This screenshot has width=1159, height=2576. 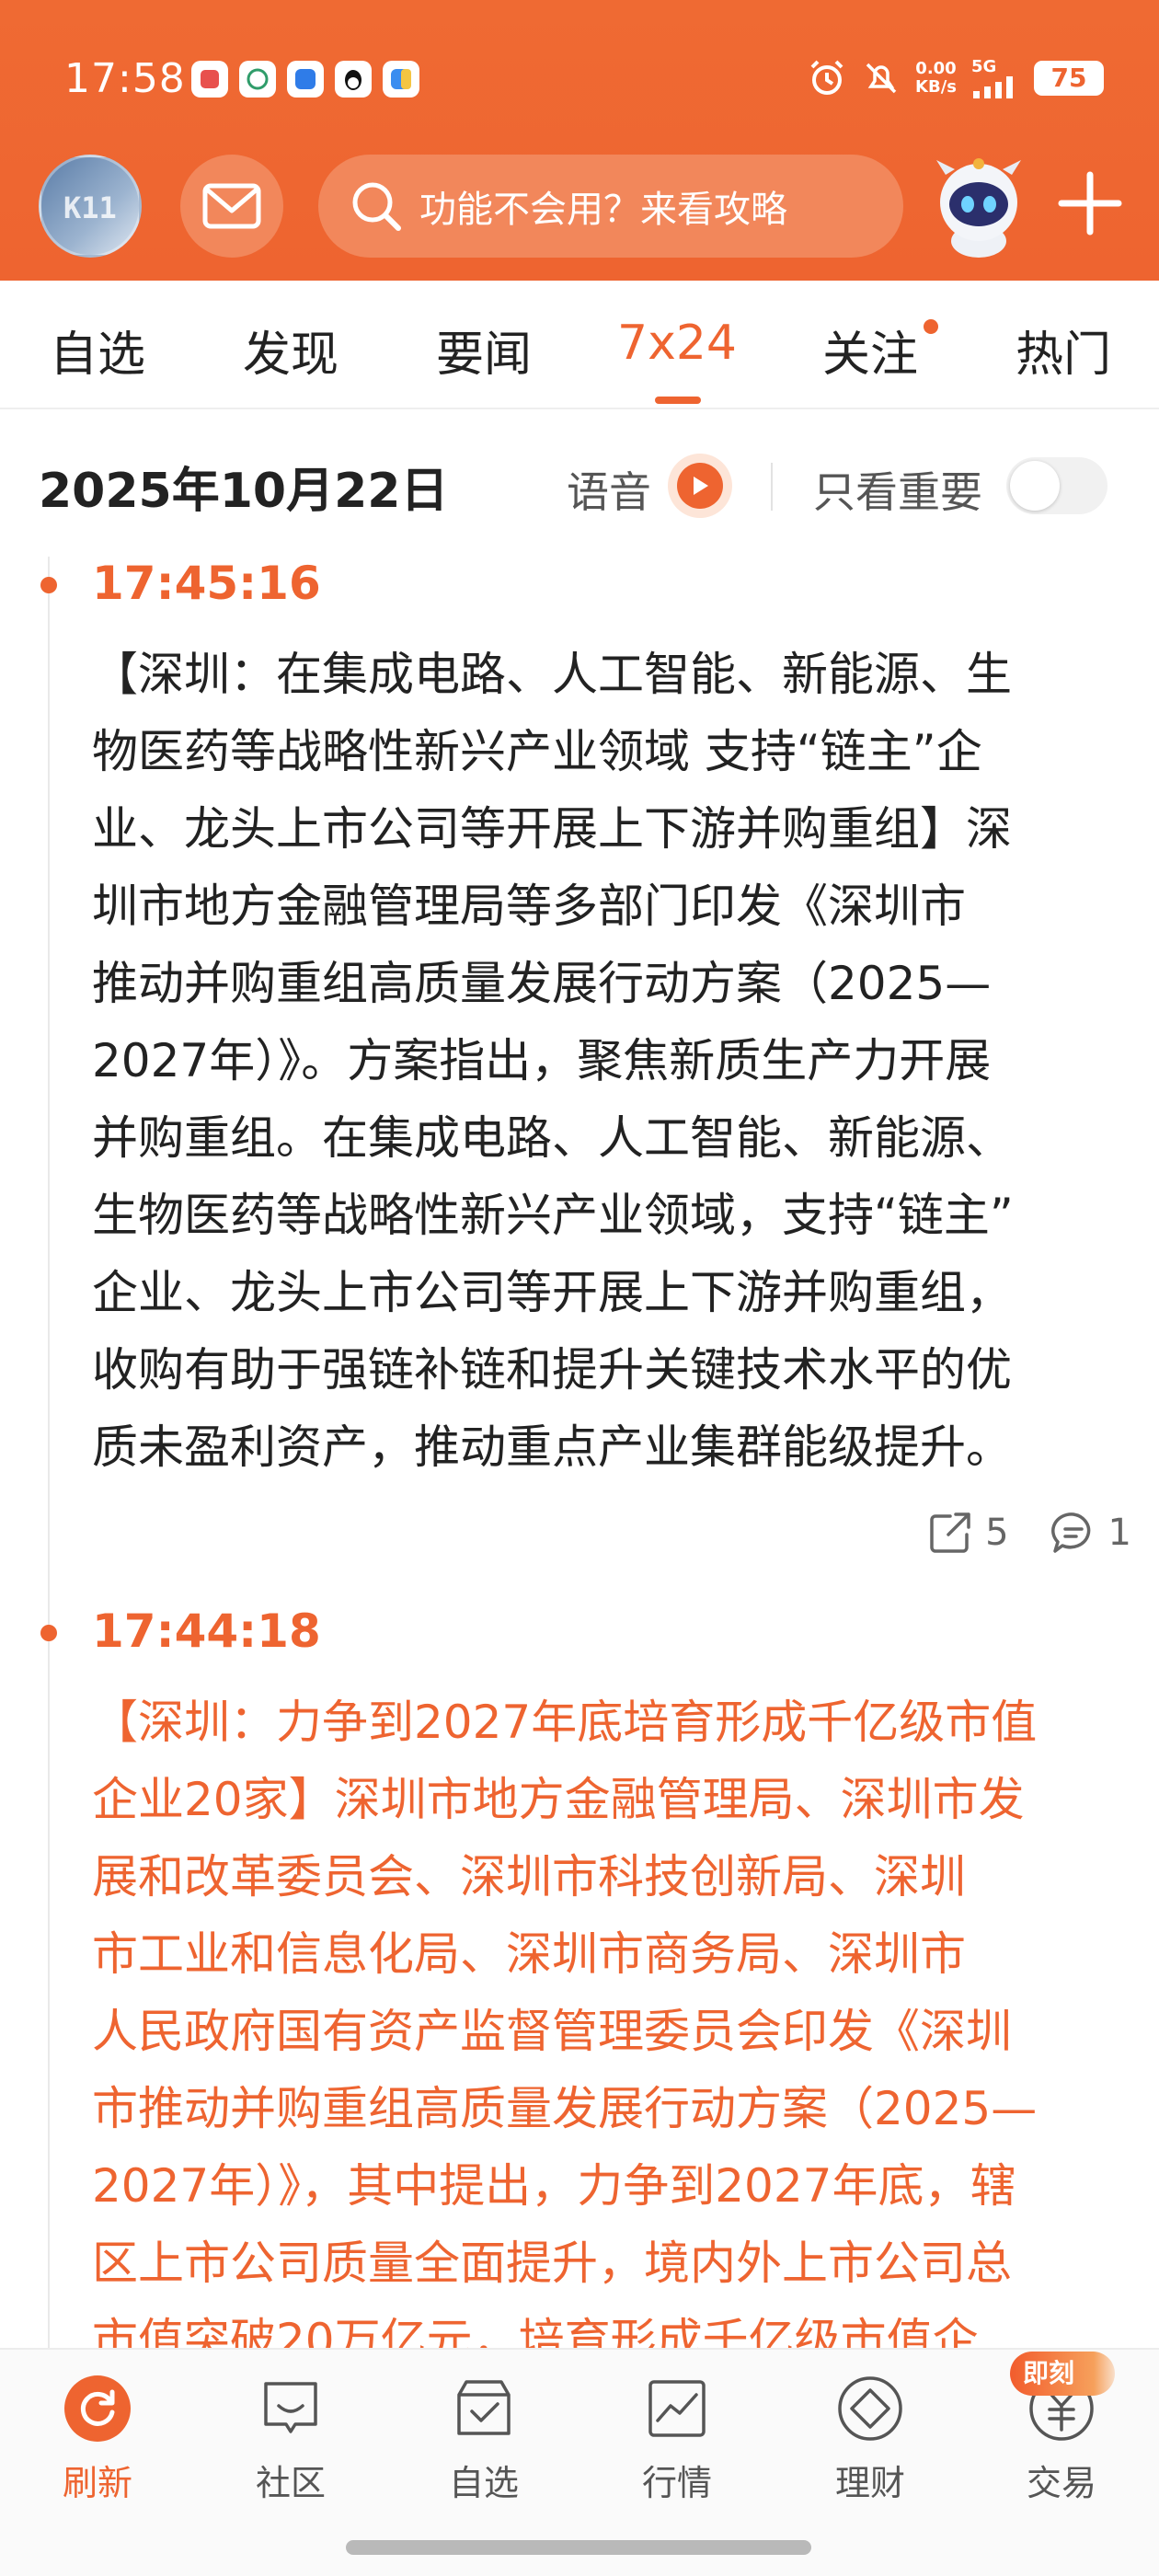 What do you see at coordinates (552, 1292) in the screenshot?
I see `news-line: 企业、龙头上市公司等开展上下游并购重组，` at bounding box center [552, 1292].